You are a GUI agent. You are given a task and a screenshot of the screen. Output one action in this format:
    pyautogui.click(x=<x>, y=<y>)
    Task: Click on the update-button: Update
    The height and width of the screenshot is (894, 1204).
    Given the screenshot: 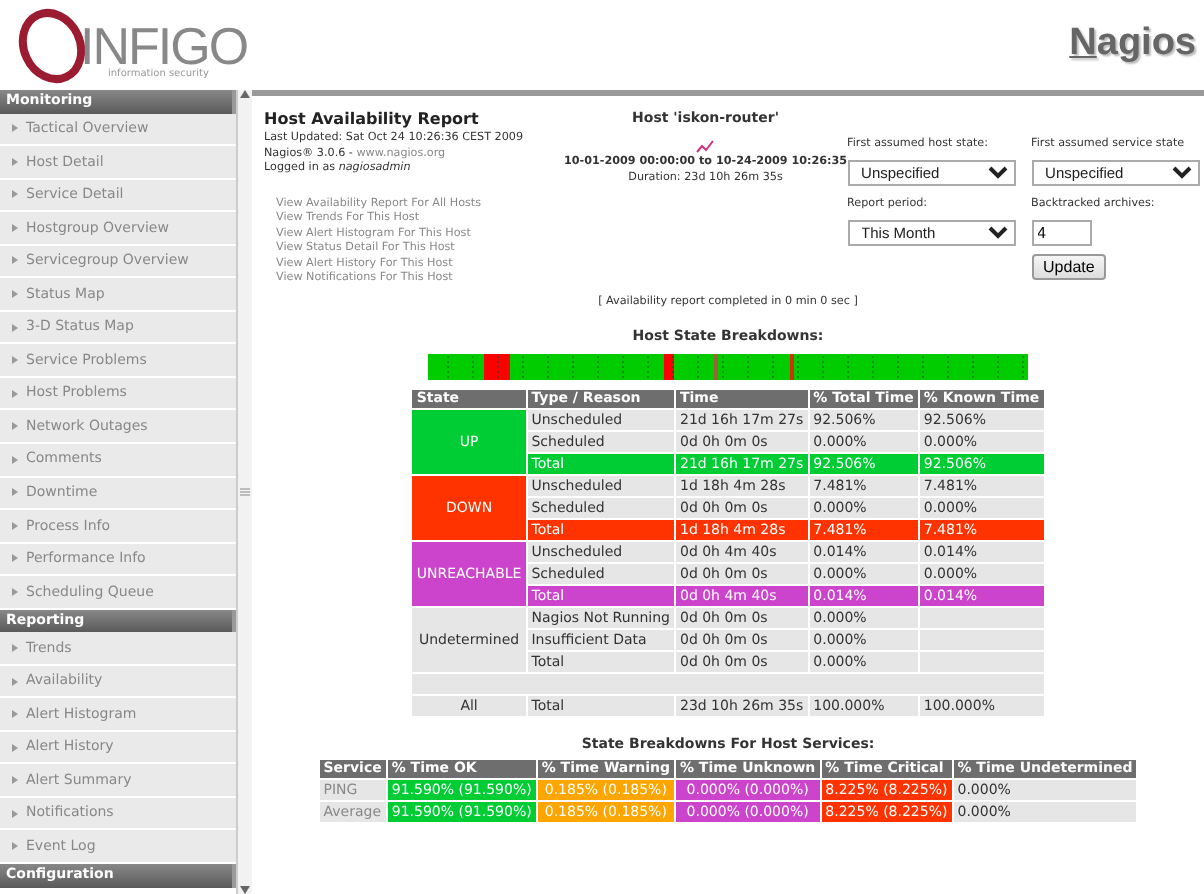 What is the action you would take?
    pyautogui.click(x=1069, y=267)
    